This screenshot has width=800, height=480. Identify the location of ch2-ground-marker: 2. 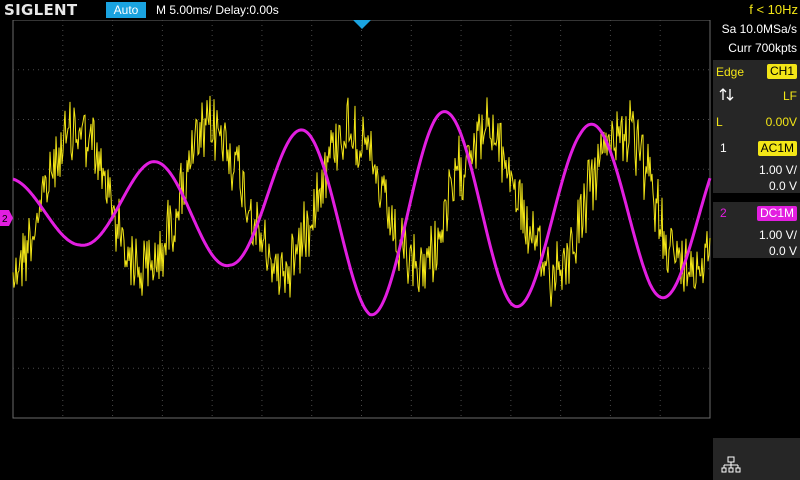
(6, 218).